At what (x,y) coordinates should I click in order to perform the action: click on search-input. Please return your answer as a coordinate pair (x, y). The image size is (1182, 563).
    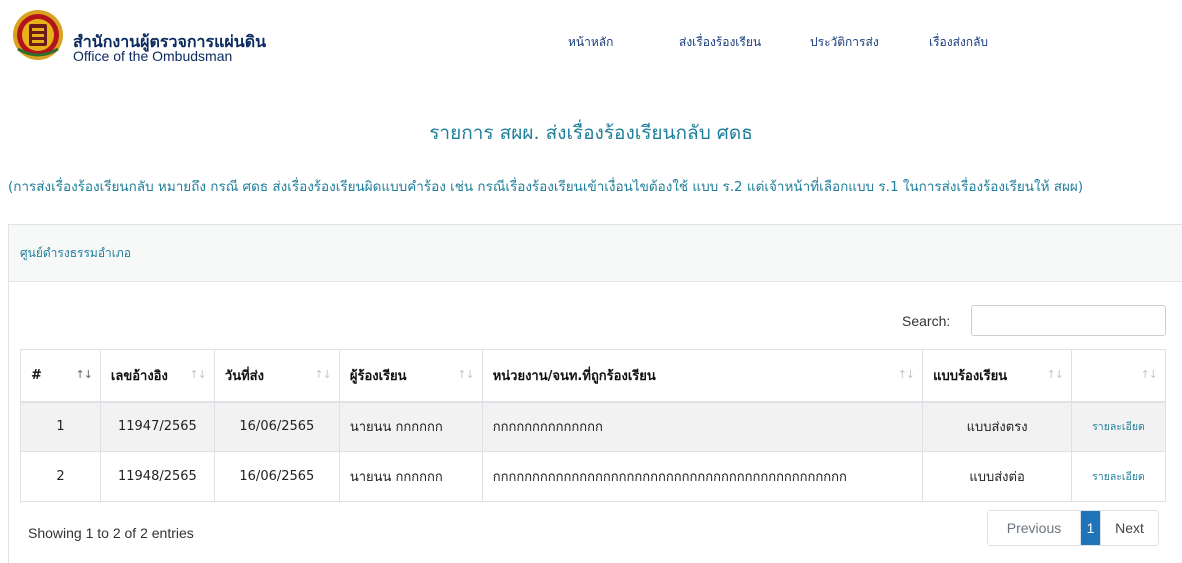
    Looking at the image, I should click on (1068, 320).